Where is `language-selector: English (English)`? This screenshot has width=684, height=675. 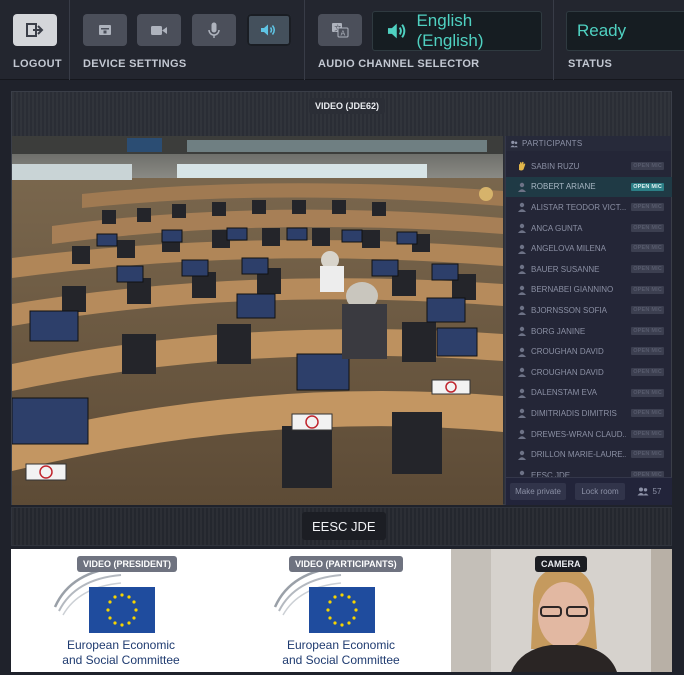 language-selector: English (English) is located at coordinates (457, 31).